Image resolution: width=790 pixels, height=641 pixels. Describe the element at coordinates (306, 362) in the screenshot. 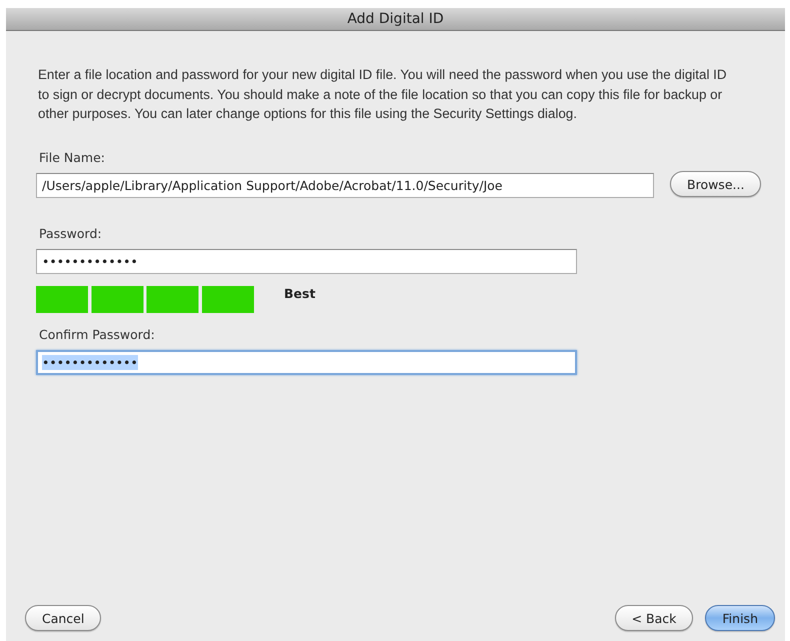

I see `confirm-password-field: •••••••••••••` at that location.